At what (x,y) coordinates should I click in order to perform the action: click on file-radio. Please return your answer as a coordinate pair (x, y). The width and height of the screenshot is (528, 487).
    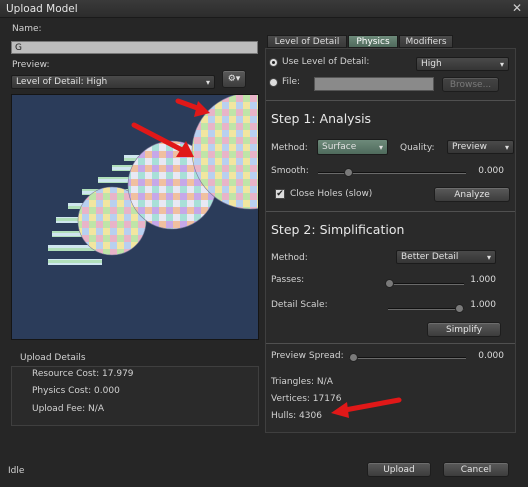
    Looking at the image, I should click on (273, 82).